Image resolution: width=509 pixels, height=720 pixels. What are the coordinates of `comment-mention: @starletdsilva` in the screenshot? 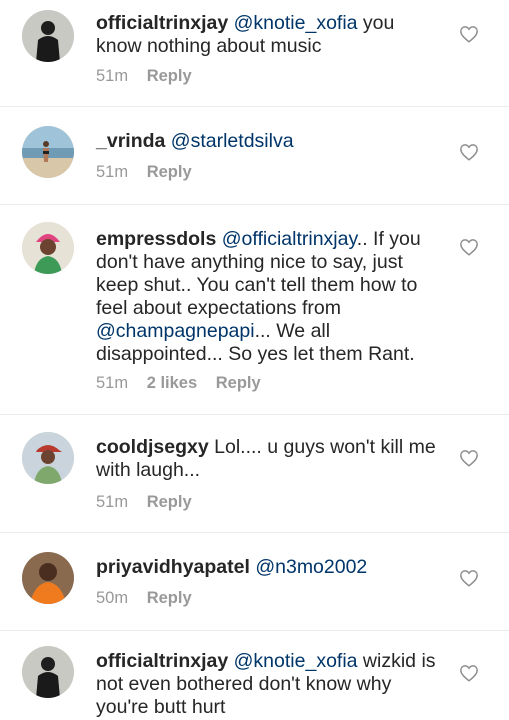 It's located at (232, 141).